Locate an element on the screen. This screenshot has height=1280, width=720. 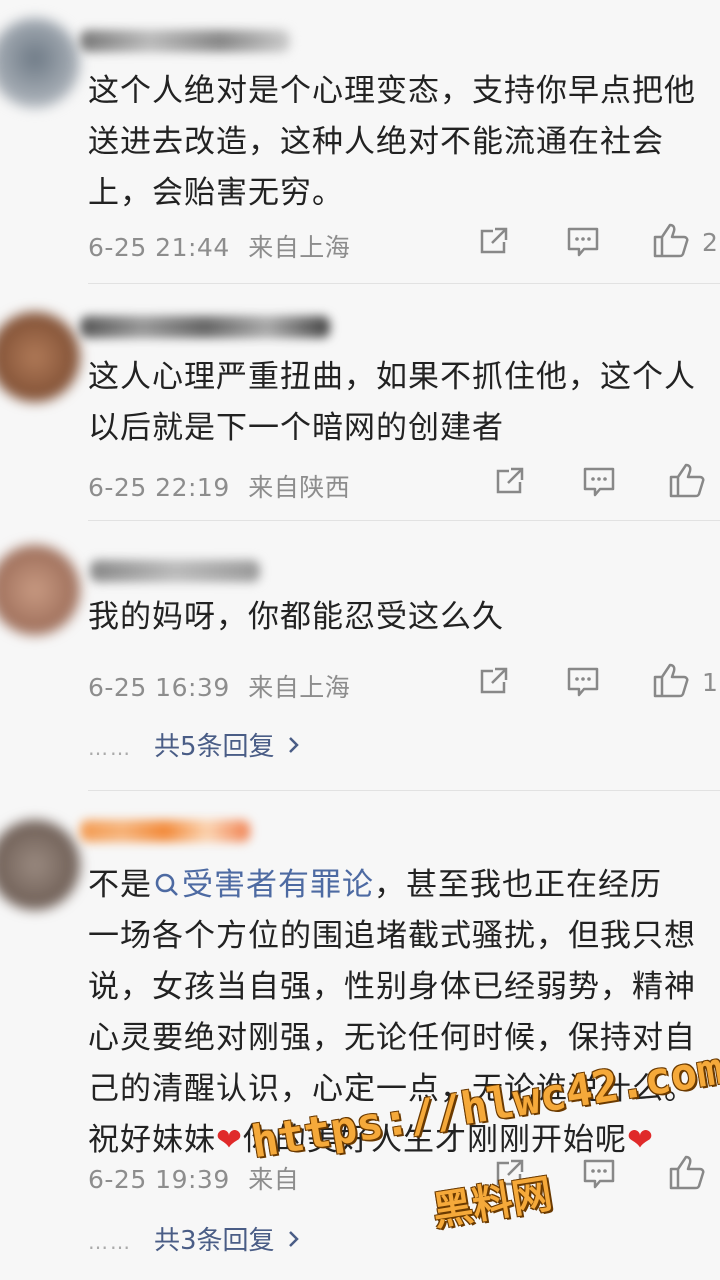
comment-time: 6-25 22:19 is located at coordinates (159, 487).